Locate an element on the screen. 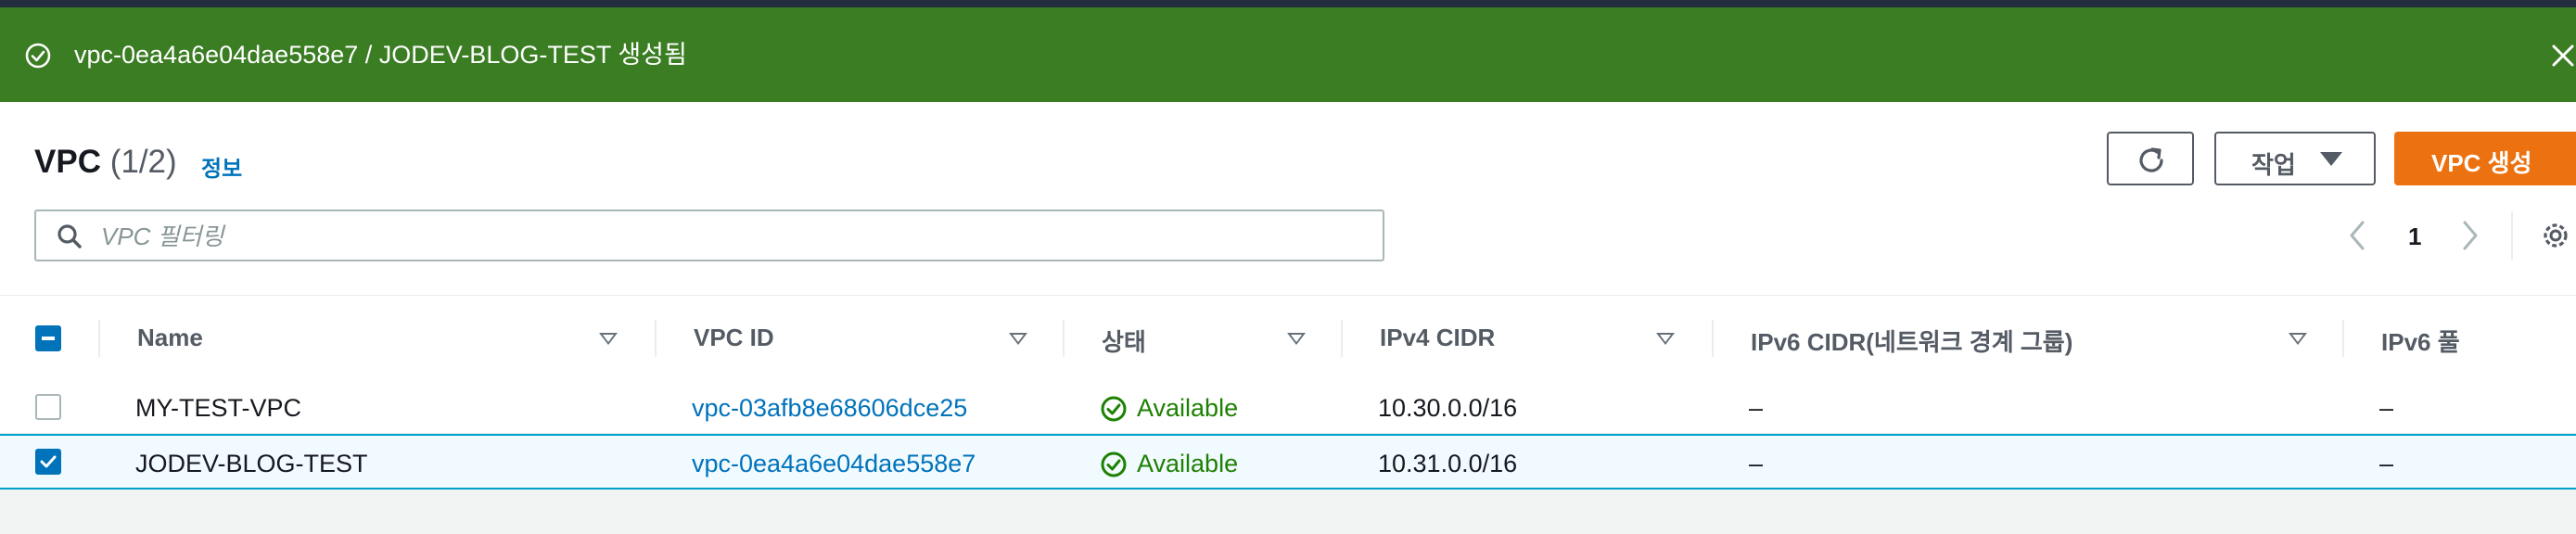  page-title-text: VPC is located at coordinates (67, 162).